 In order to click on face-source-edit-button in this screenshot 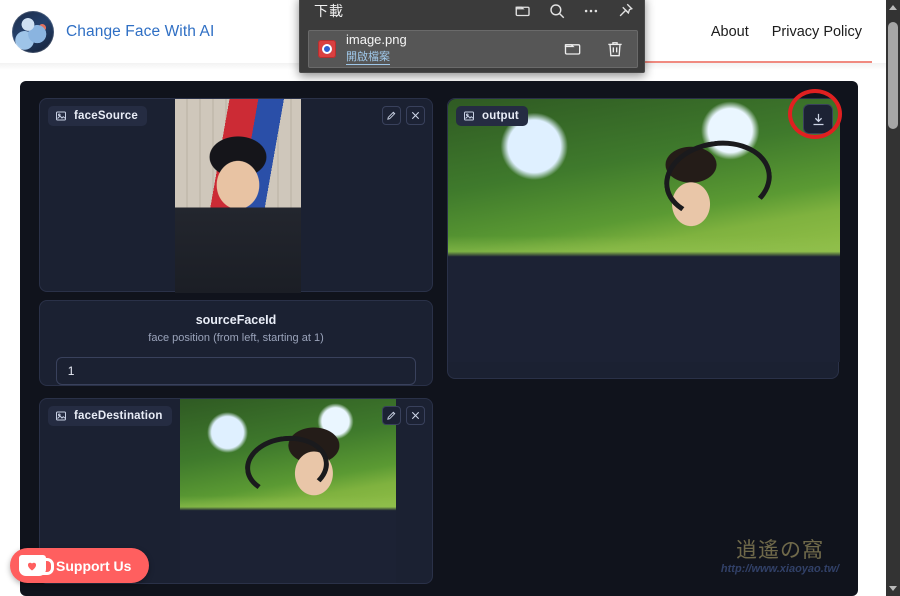, I will do `click(391, 115)`.